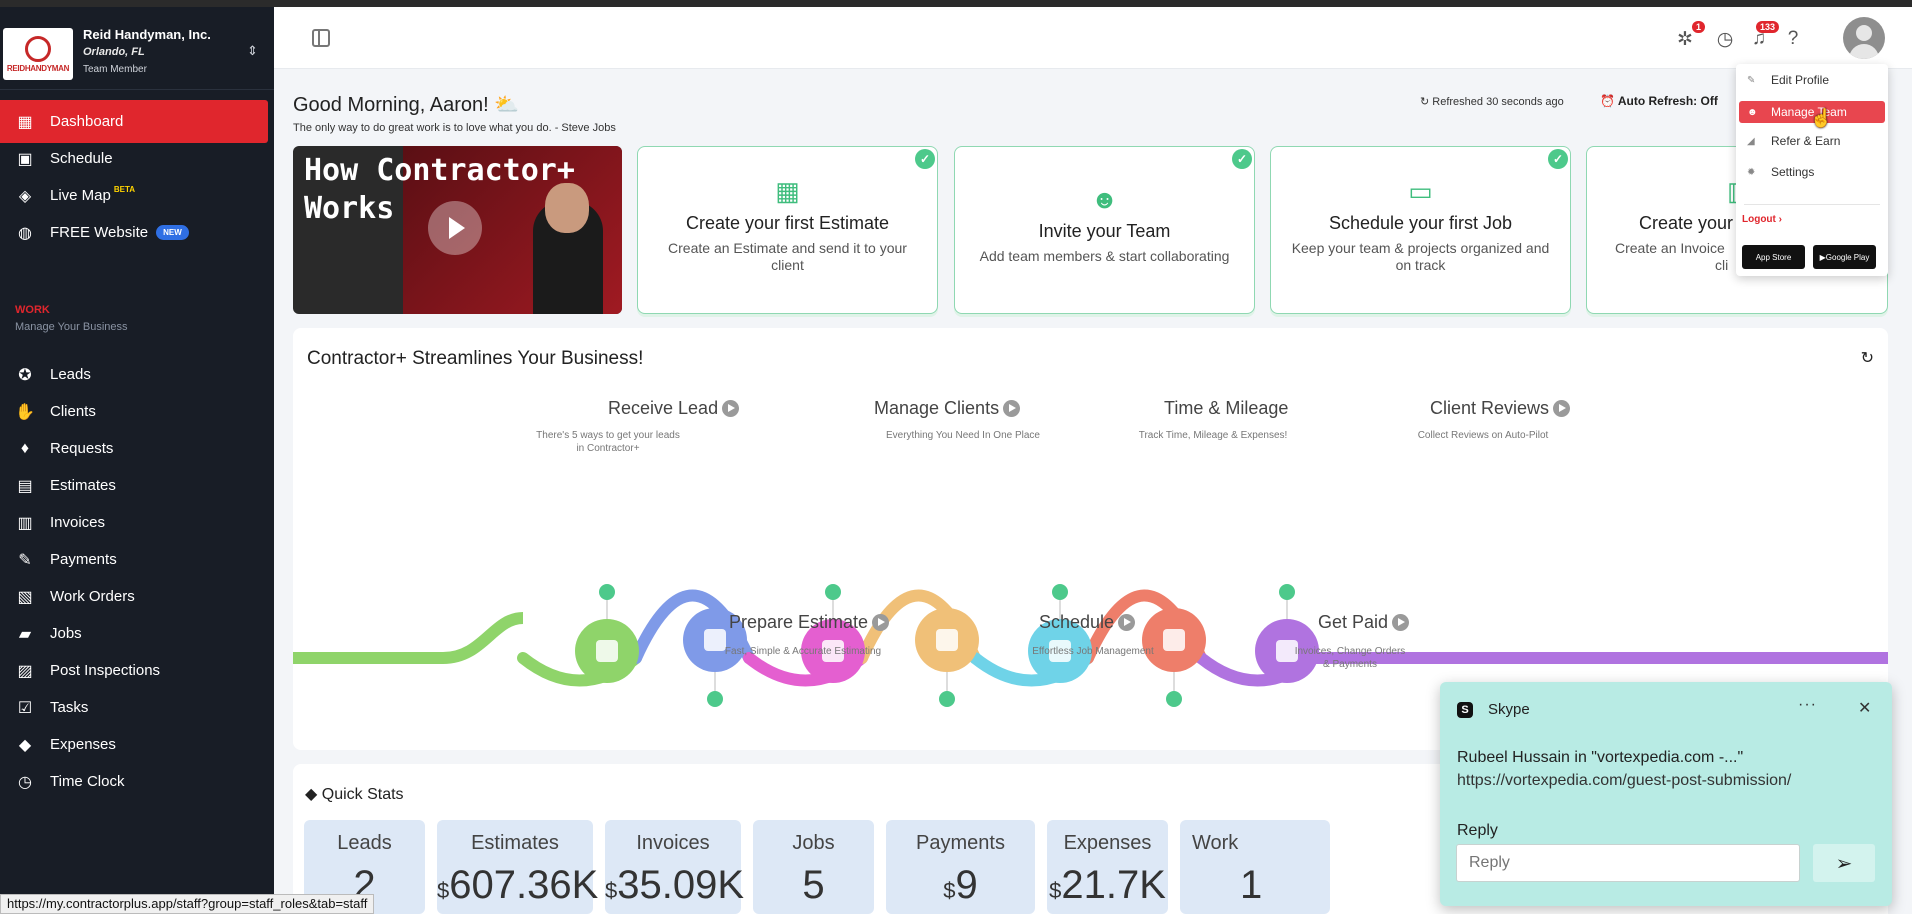 Image resolution: width=1912 pixels, height=914 pixels. What do you see at coordinates (1864, 708) in the screenshot?
I see `close-icon: ✕` at bounding box center [1864, 708].